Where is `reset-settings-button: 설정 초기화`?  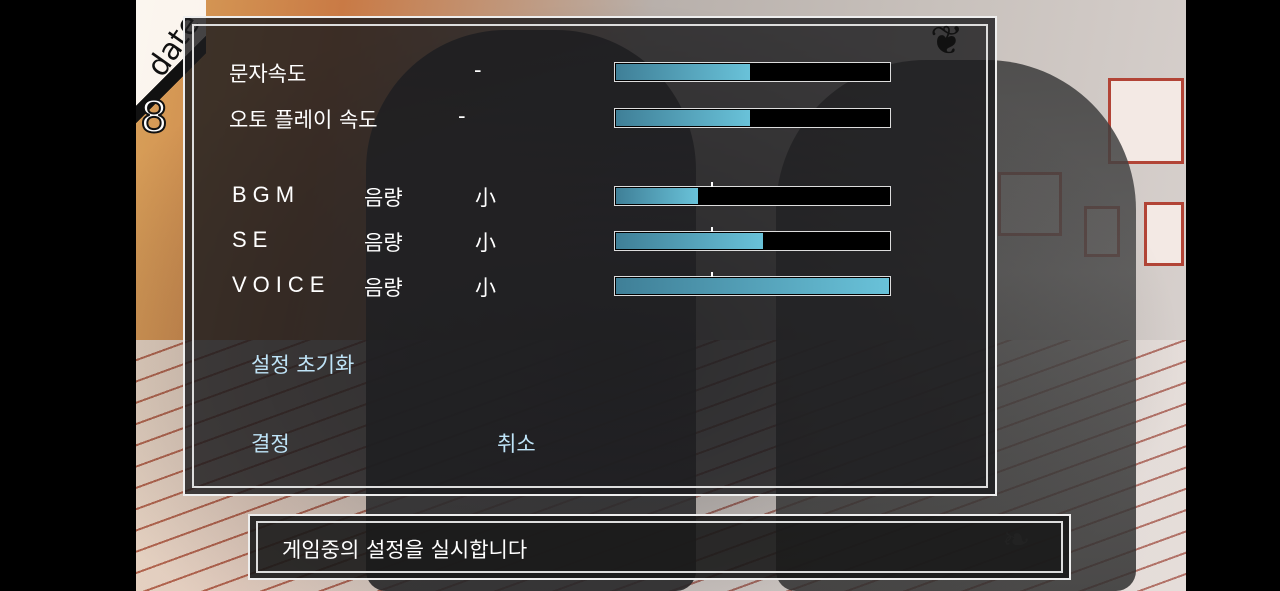
reset-settings-button: 설정 초기화 is located at coordinates (302, 364).